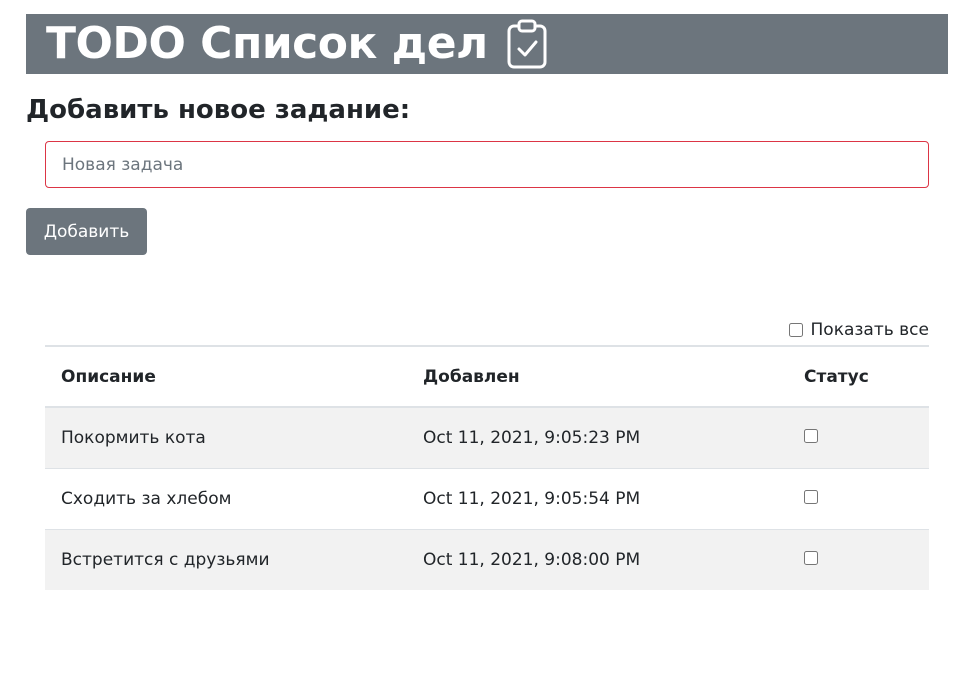 The width and height of the screenshot is (970, 676). I want to click on table-header-row: Описание Добавлен Статус, so click(487, 376).